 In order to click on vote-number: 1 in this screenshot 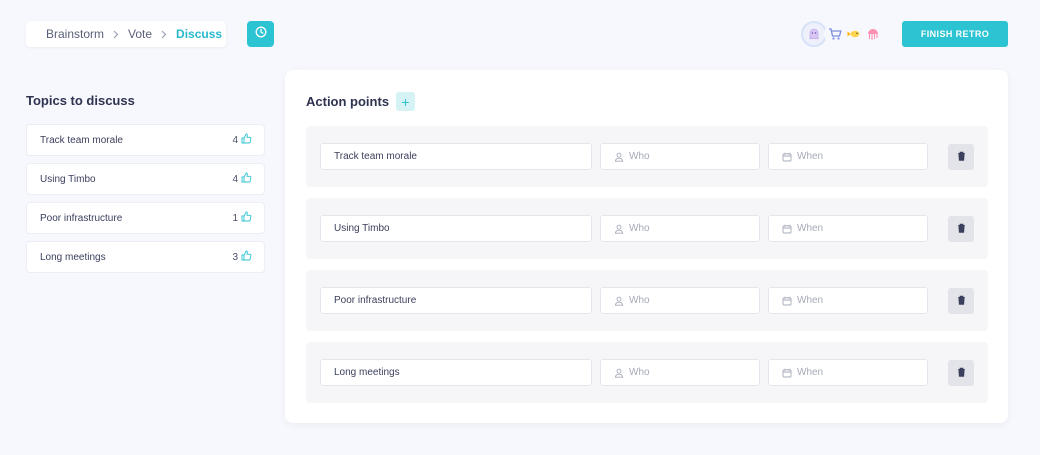, I will do `click(235, 218)`.